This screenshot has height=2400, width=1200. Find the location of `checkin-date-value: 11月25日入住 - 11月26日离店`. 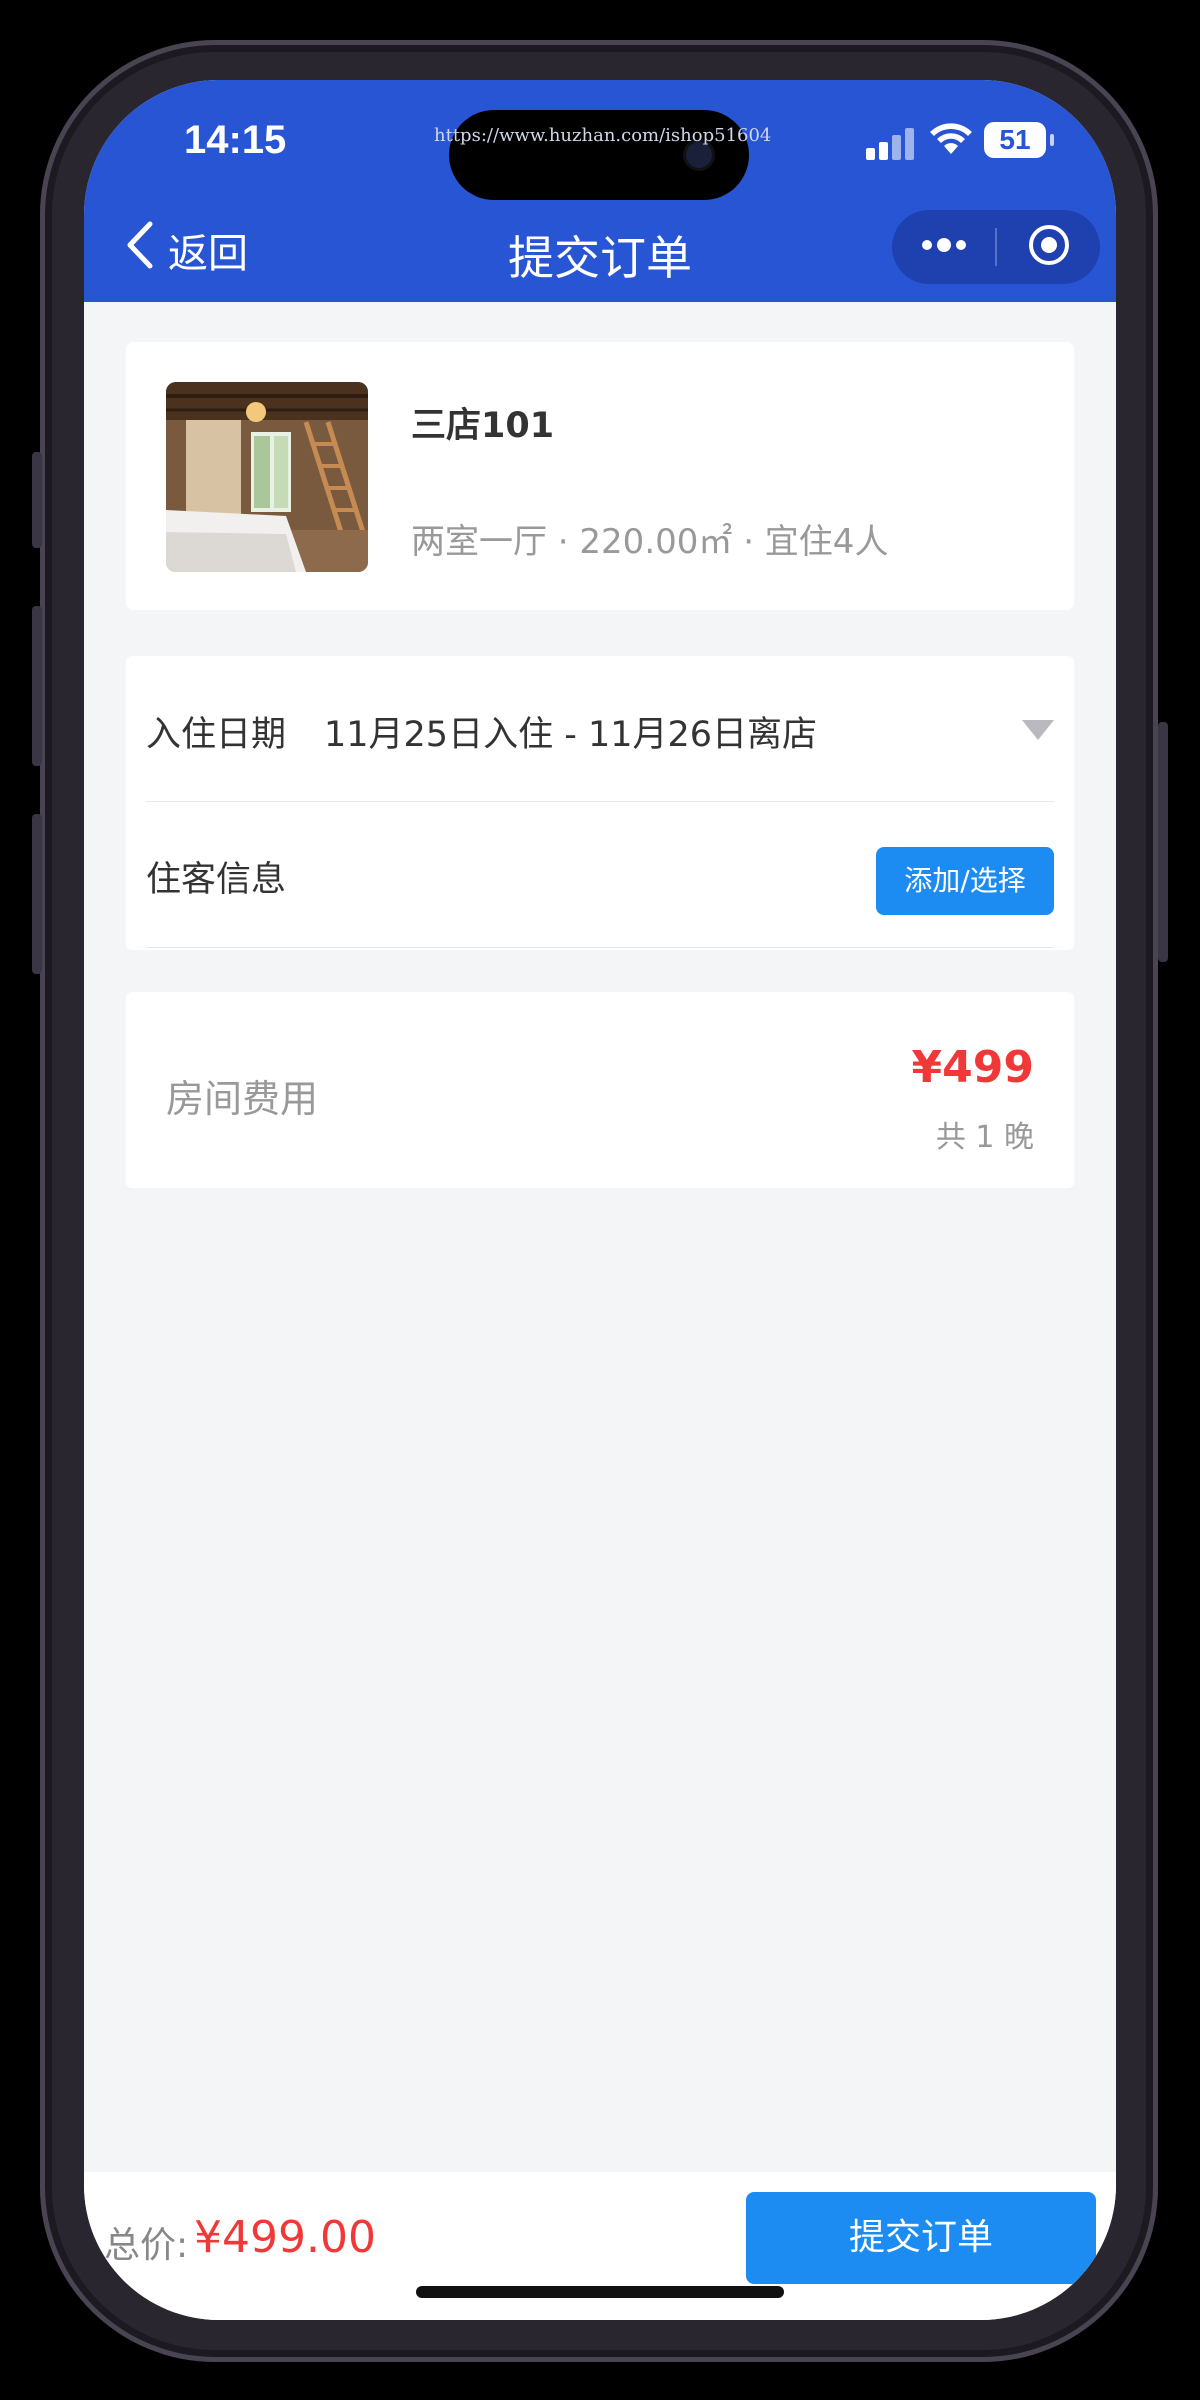

checkin-date-value: 11月25日入住 - 11月26日离店 is located at coordinates (571, 735).